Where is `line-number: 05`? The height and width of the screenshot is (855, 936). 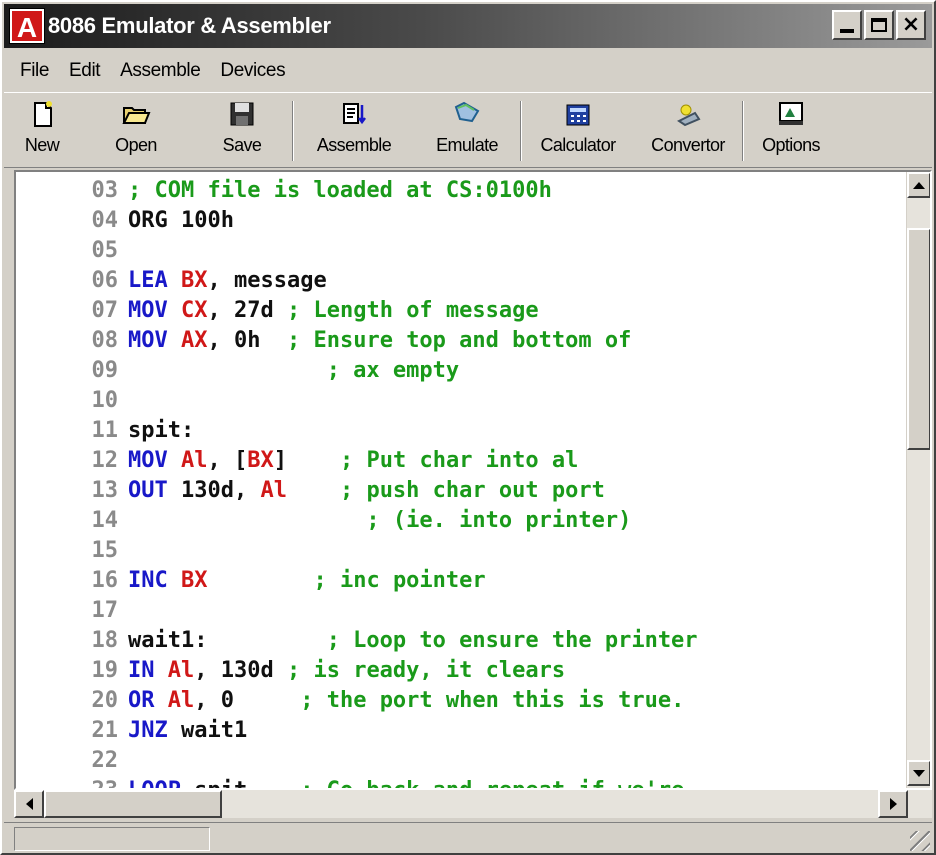 line-number: 05 is located at coordinates (105, 250).